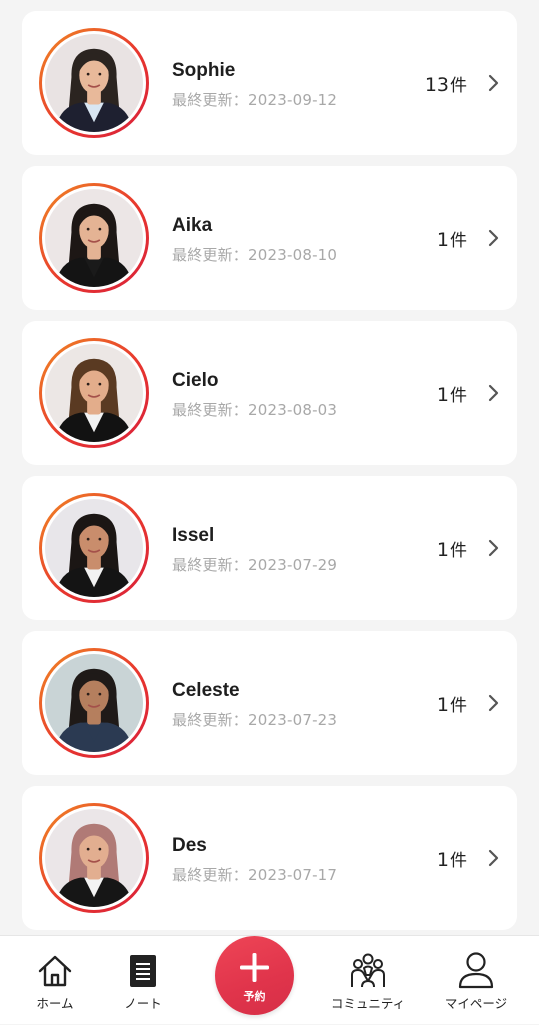  Describe the element at coordinates (55, 973) in the screenshot. I see `home-icon` at that location.